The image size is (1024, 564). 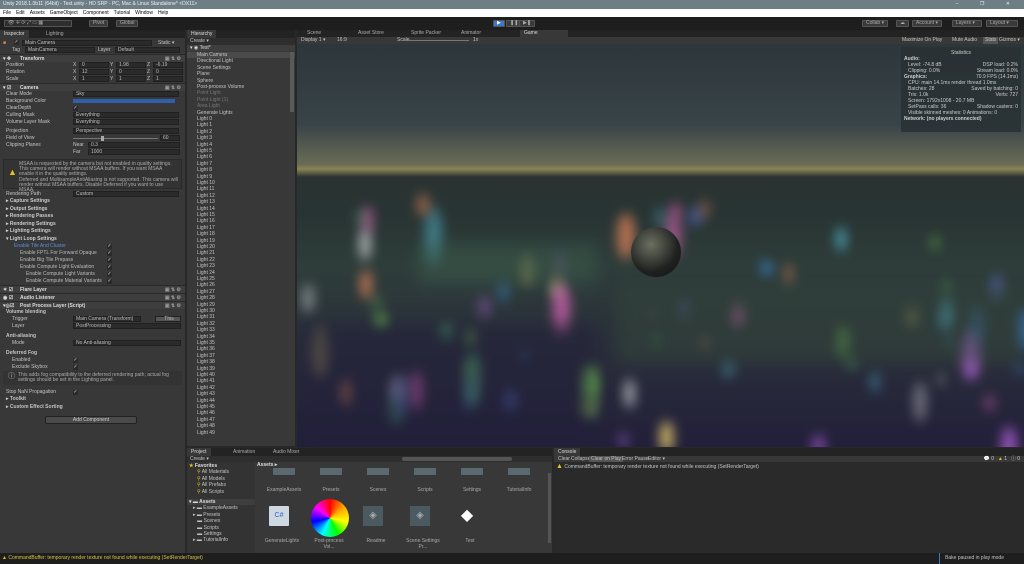 What do you see at coordinates (87, 43) in the screenshot?
I see `object-name-input: Main Camera` at bounding box center [87, 43].